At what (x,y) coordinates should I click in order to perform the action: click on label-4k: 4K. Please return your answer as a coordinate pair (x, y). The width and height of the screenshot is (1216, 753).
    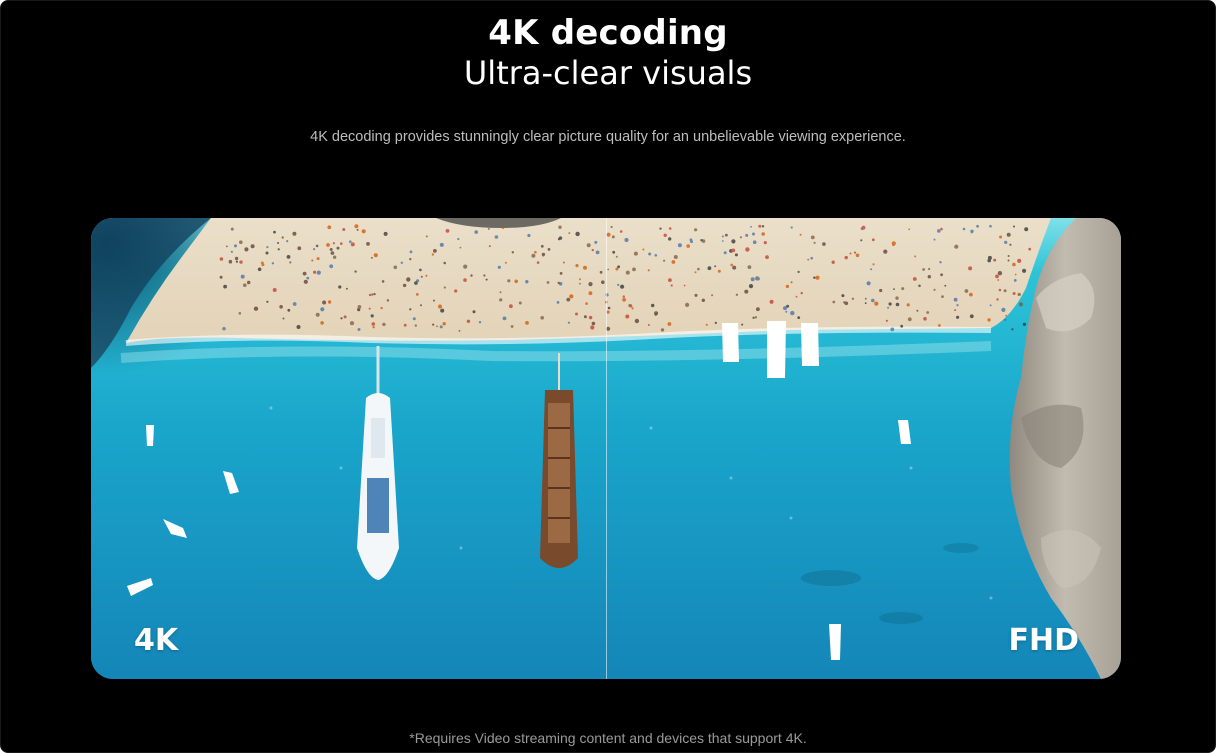
    Looking at the image, I should click on (156, 640).